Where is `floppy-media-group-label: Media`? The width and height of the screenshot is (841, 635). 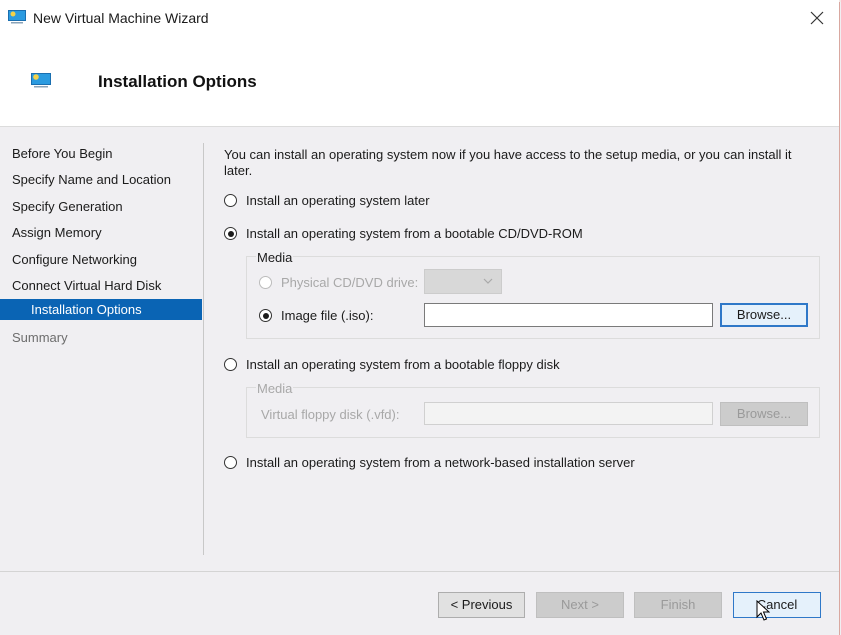 floppy-media-group-label: Media is located at coordinates (275, 388).